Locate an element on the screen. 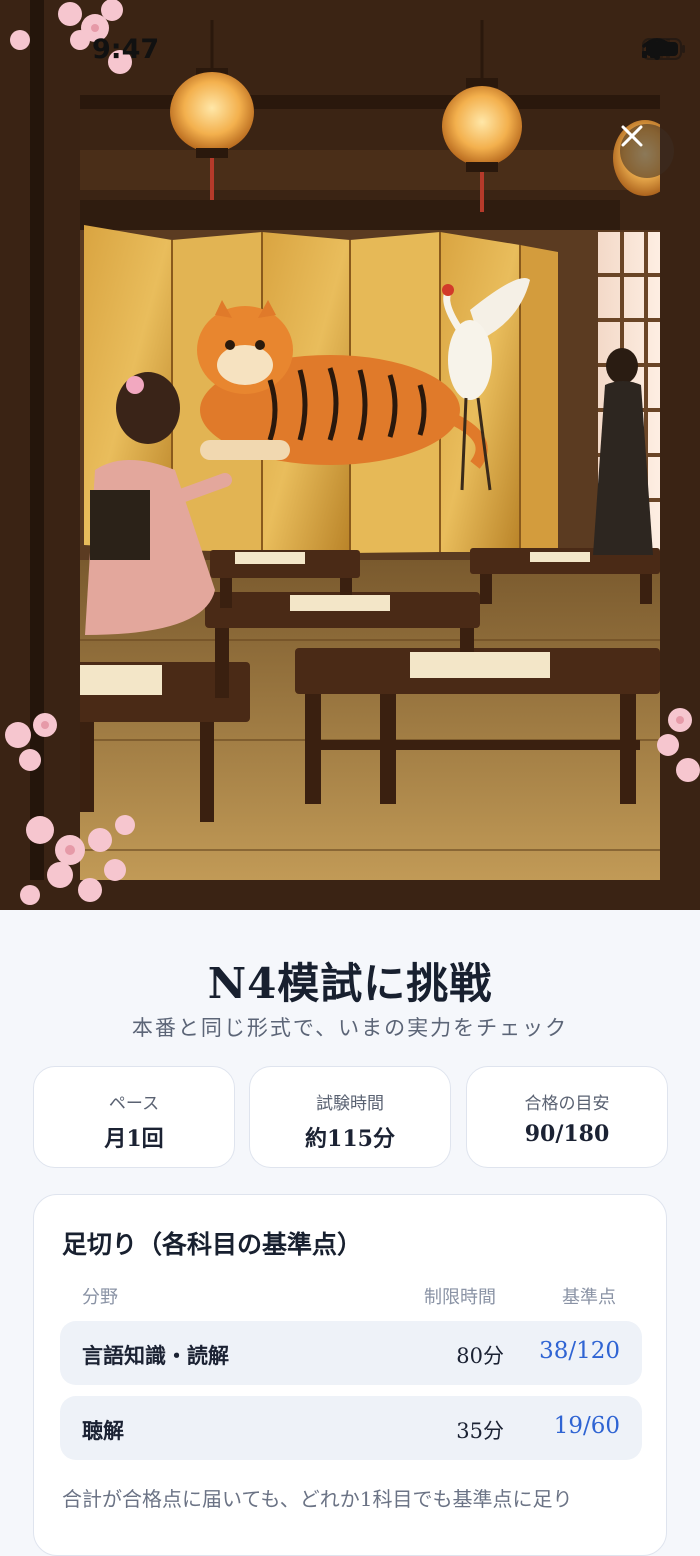  stat-label: 試験時間 is located at coordinates (350, 1104).